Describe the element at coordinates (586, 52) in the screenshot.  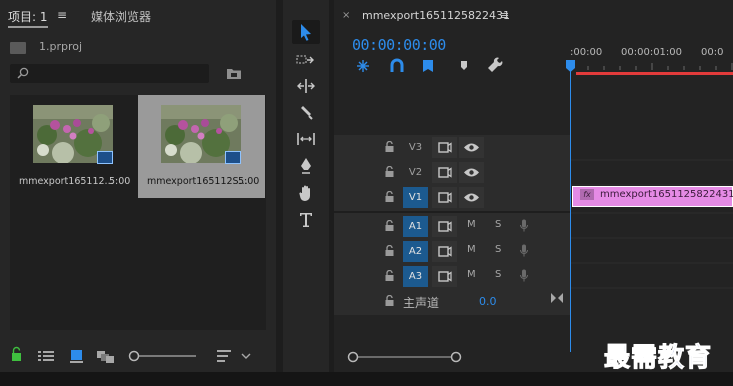
I see `ruler-label: :00:00` at that location.